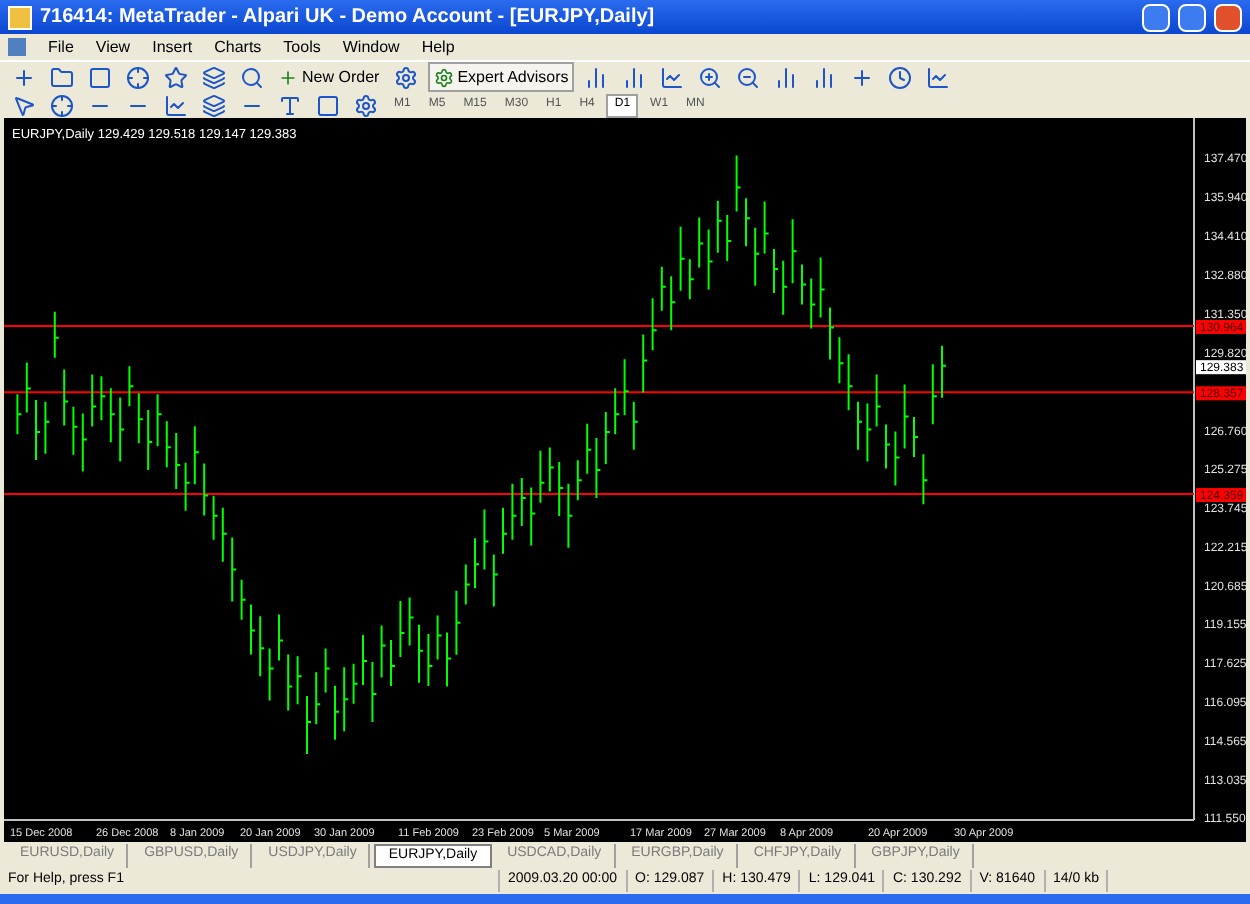  Describe the element at coordinates (176, 77) in the screenshot. I see `star-icon` at that location.